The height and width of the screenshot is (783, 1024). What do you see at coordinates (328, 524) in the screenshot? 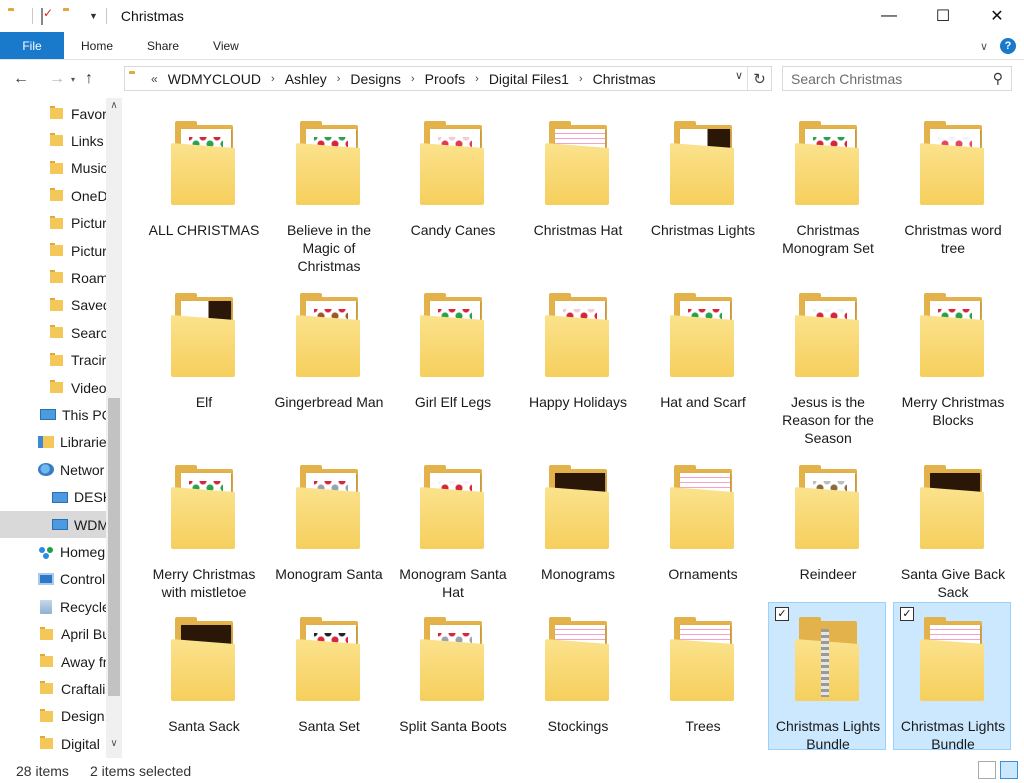
I see `folder-item: Monogram Santa` at bounding box center [328, 524].